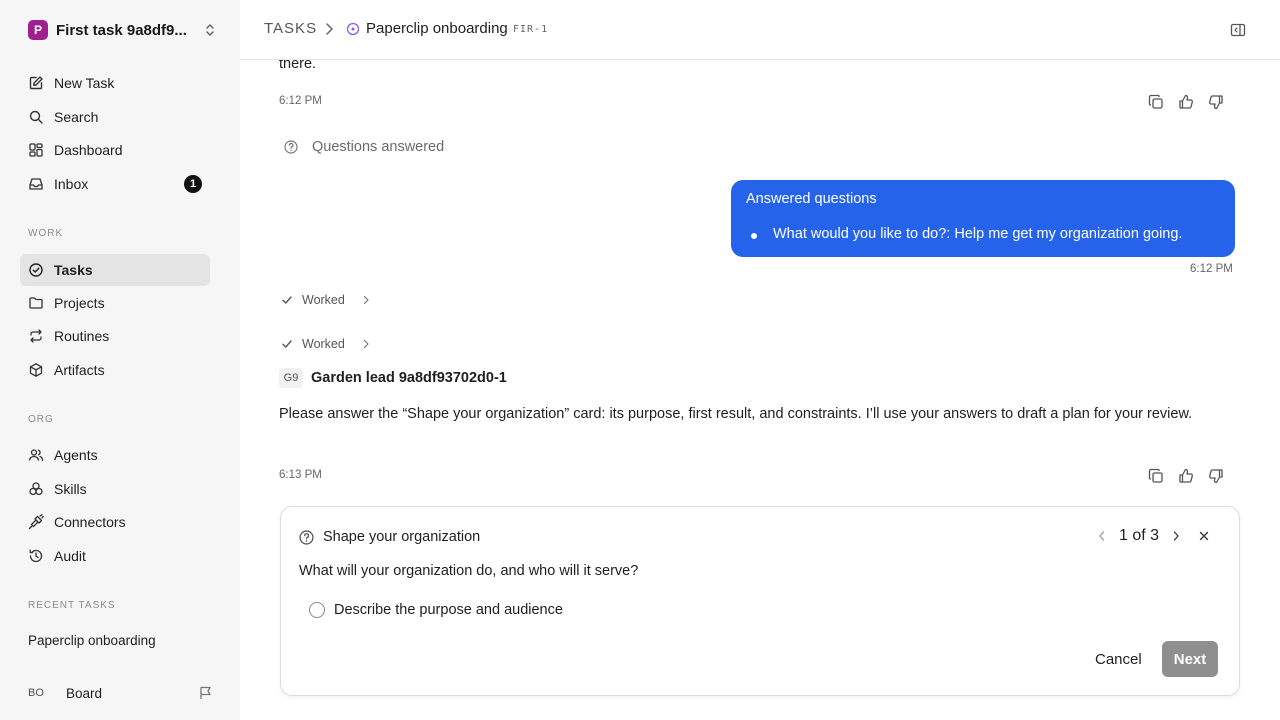 The image size is (1280, 720). What do you see at coordinates (41, 419) in the screenshot?
I see `section-label-org: ORG` at bounding box center [41, 419].